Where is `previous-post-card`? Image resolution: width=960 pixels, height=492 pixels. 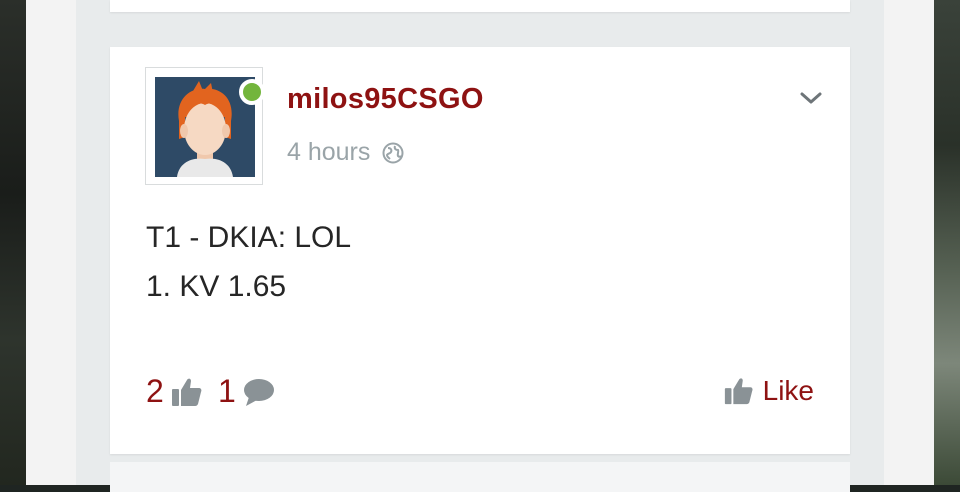
previous-post-card is located at coordinates (480, 6).